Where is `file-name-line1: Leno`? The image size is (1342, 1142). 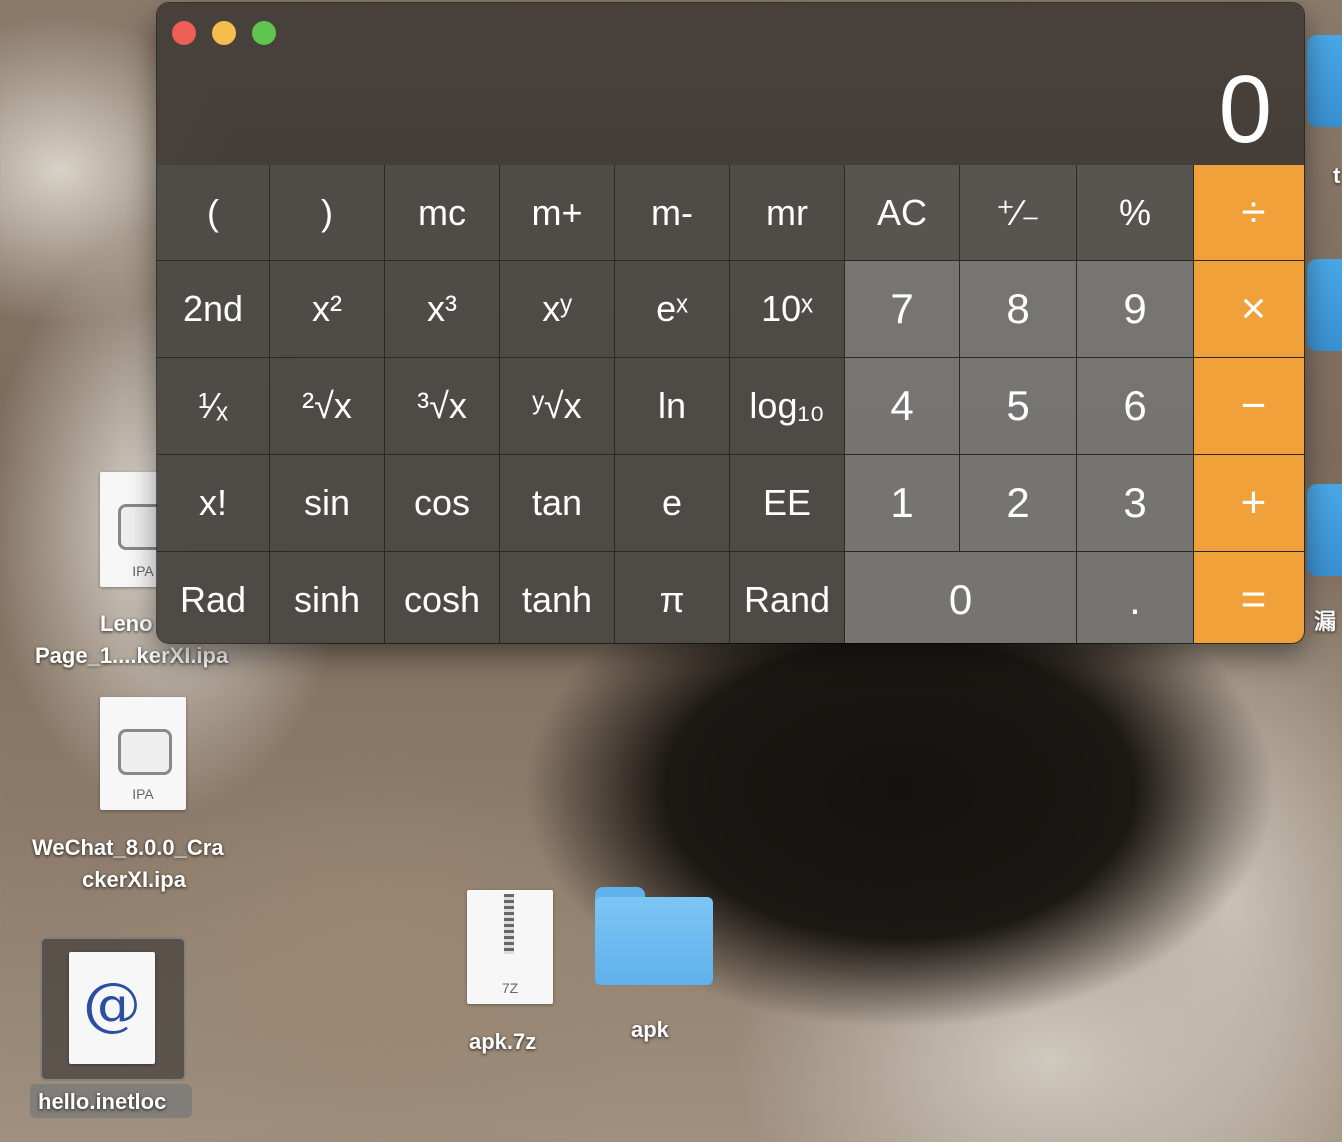
file-name-line1: Leno is located at coordinates (126, 623).